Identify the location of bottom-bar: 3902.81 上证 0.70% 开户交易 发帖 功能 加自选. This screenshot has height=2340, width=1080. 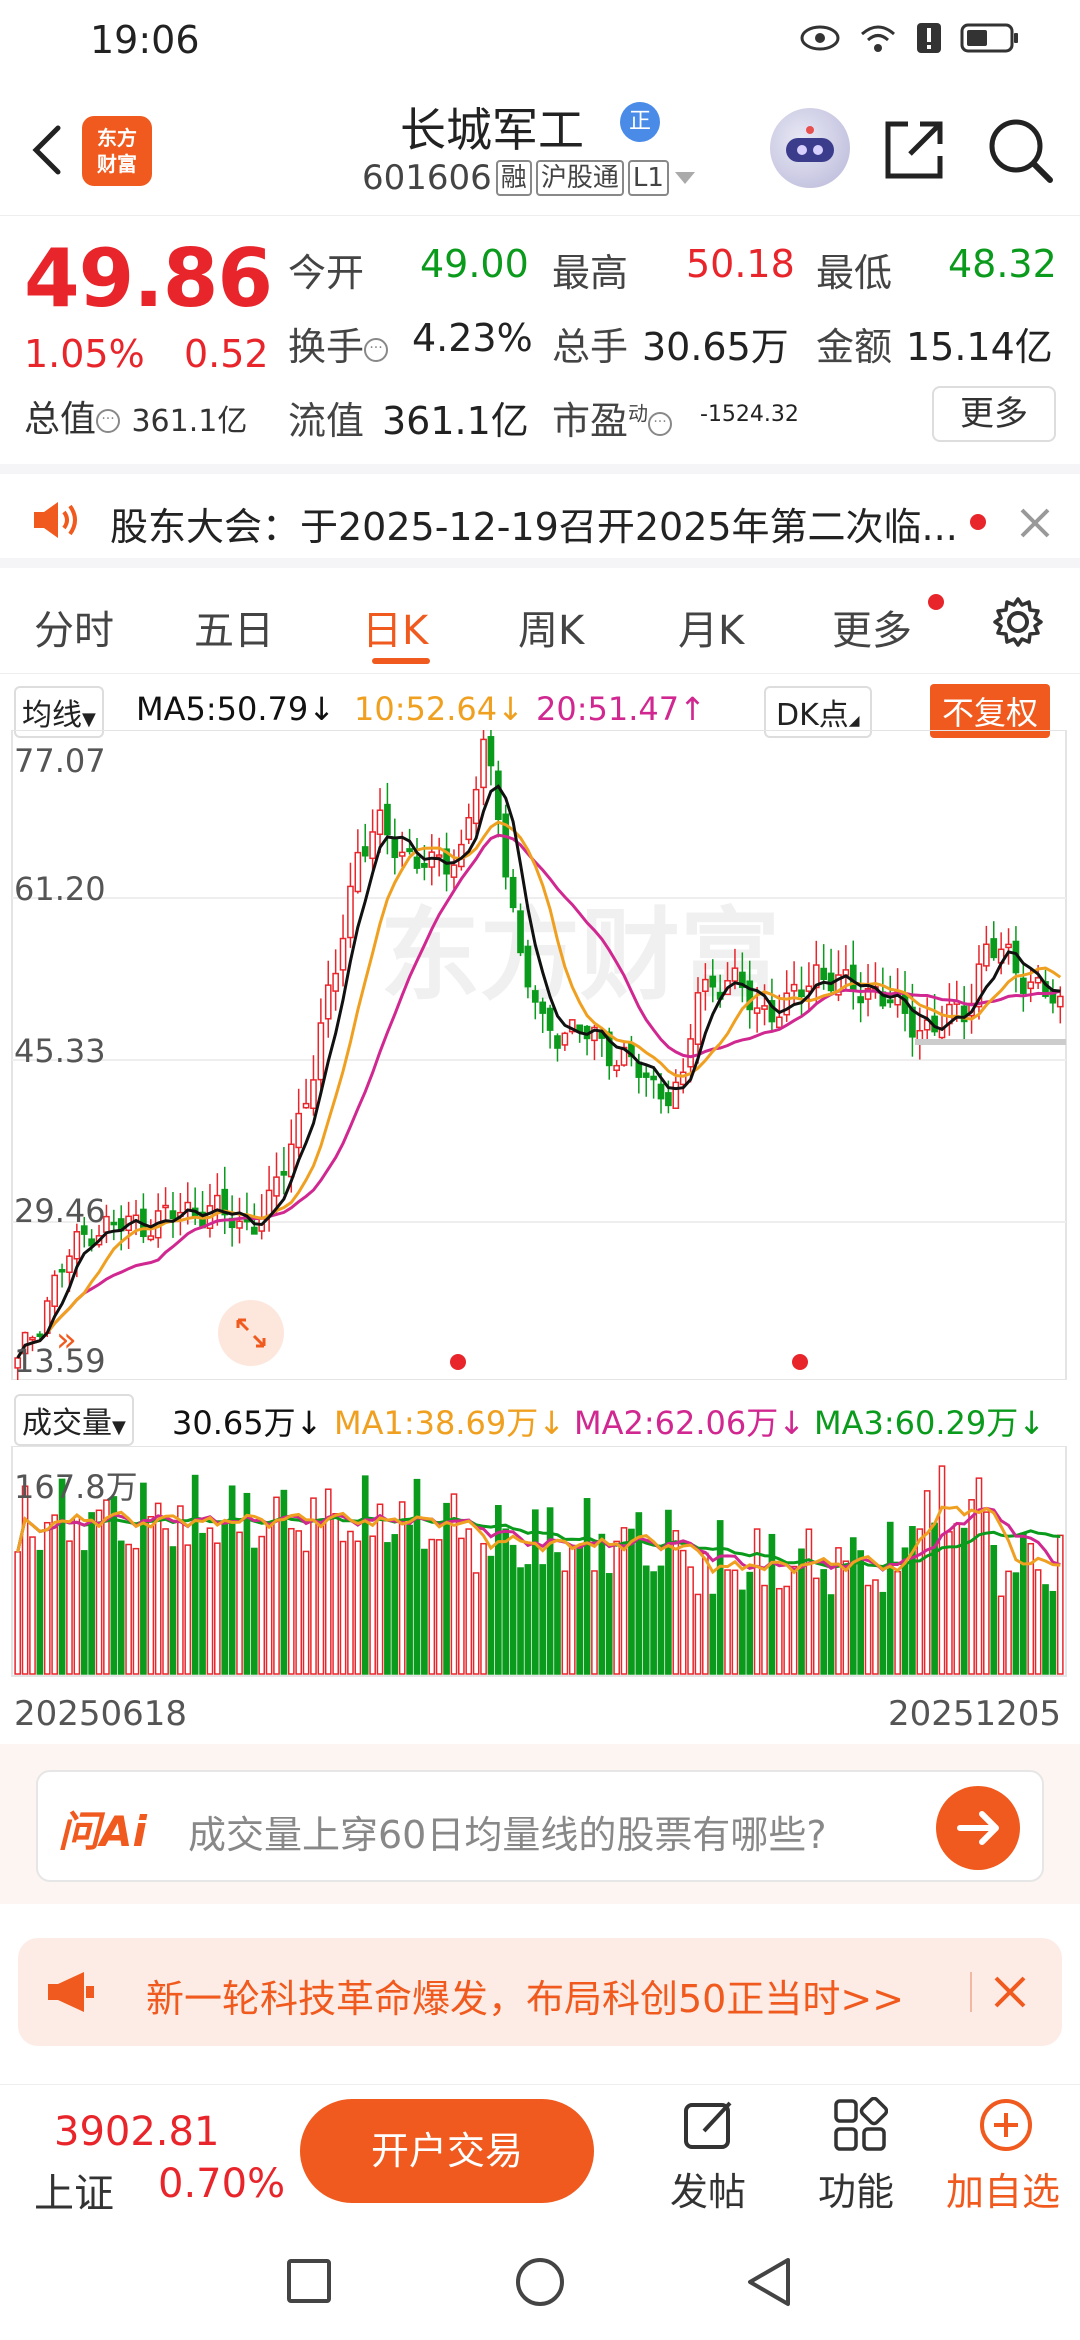
(540, 2152).